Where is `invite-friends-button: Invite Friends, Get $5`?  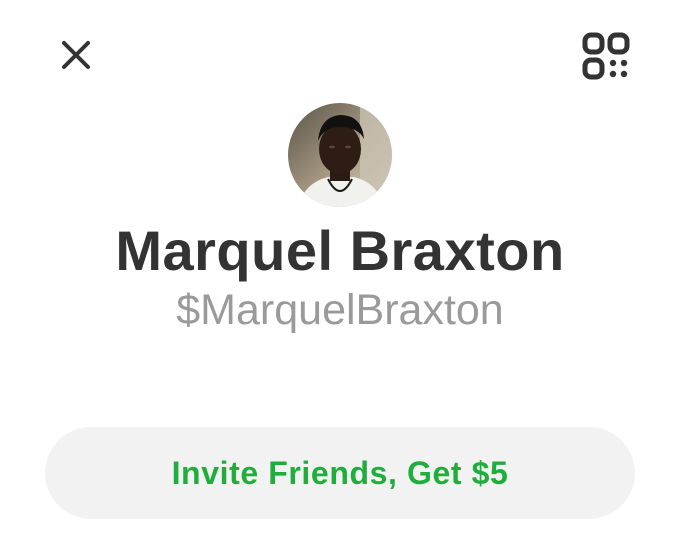 invite-friends-button: Invite Friends, Get $5 is located at coordinates (340, 473).